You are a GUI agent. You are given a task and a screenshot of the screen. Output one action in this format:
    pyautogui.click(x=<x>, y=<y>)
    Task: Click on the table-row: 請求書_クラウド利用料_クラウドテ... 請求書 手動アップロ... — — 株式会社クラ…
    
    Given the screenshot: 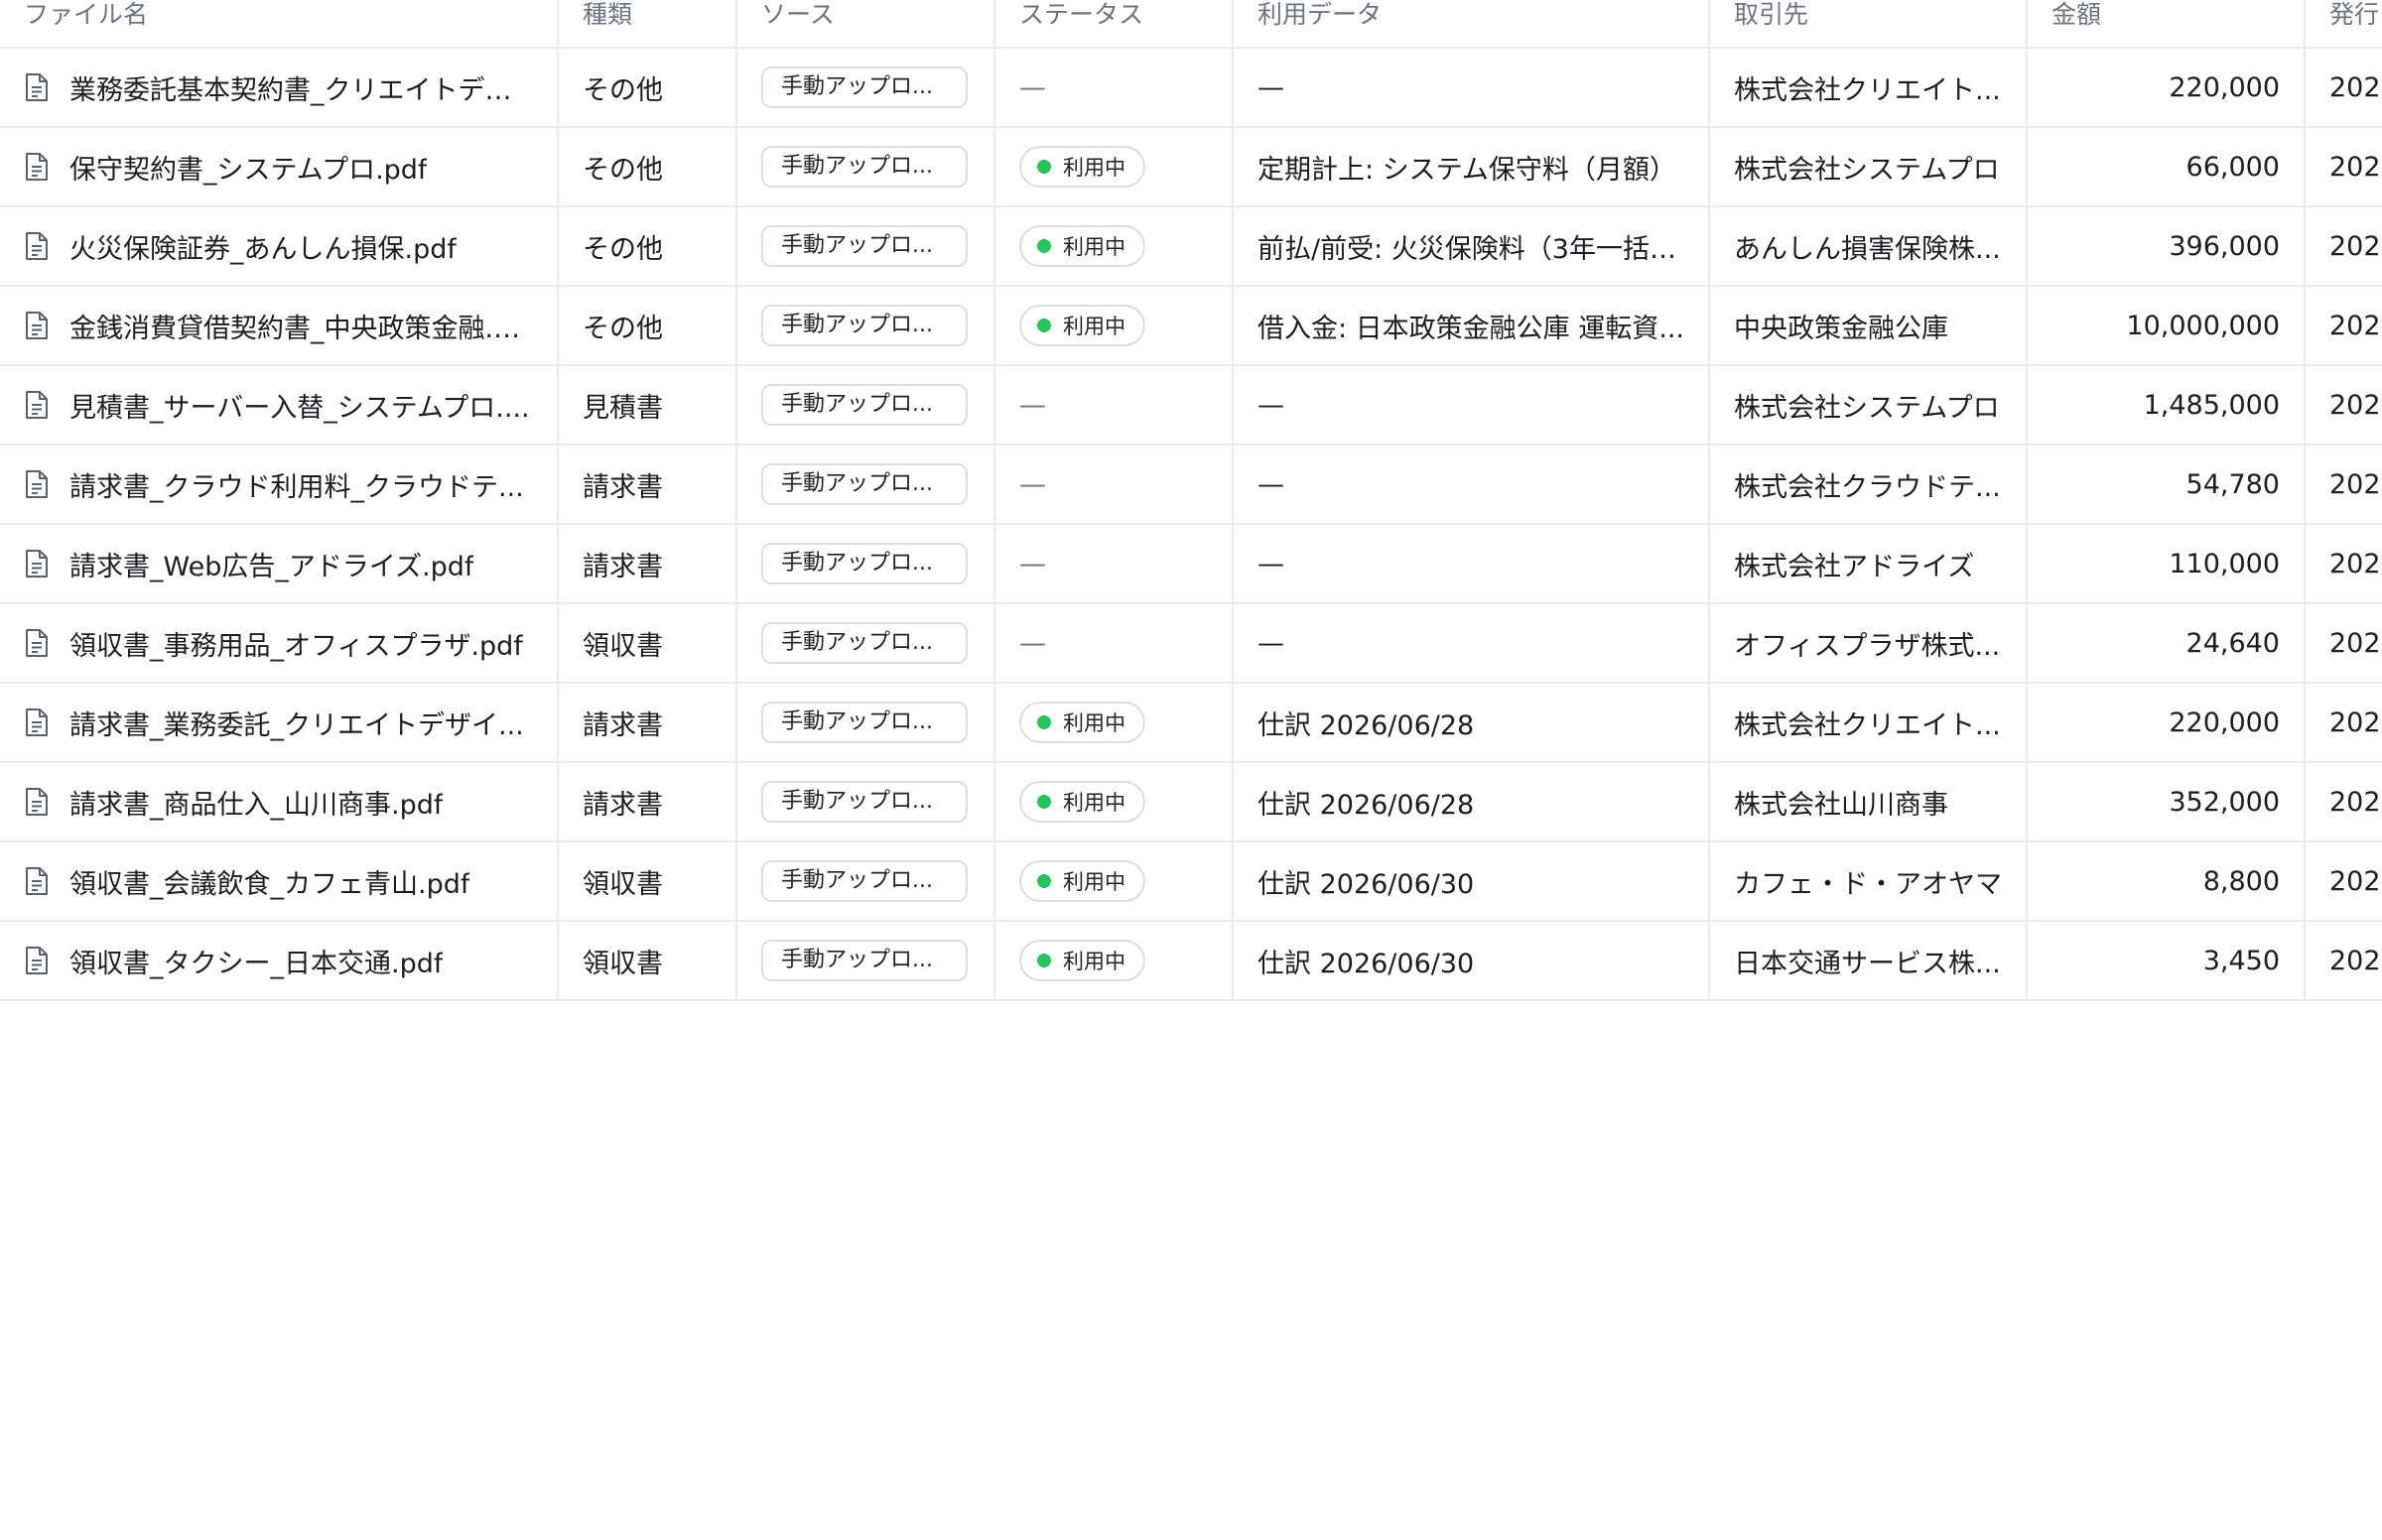 What is the action you would take?
    pyautogui.click(x=1191, y=485)
    